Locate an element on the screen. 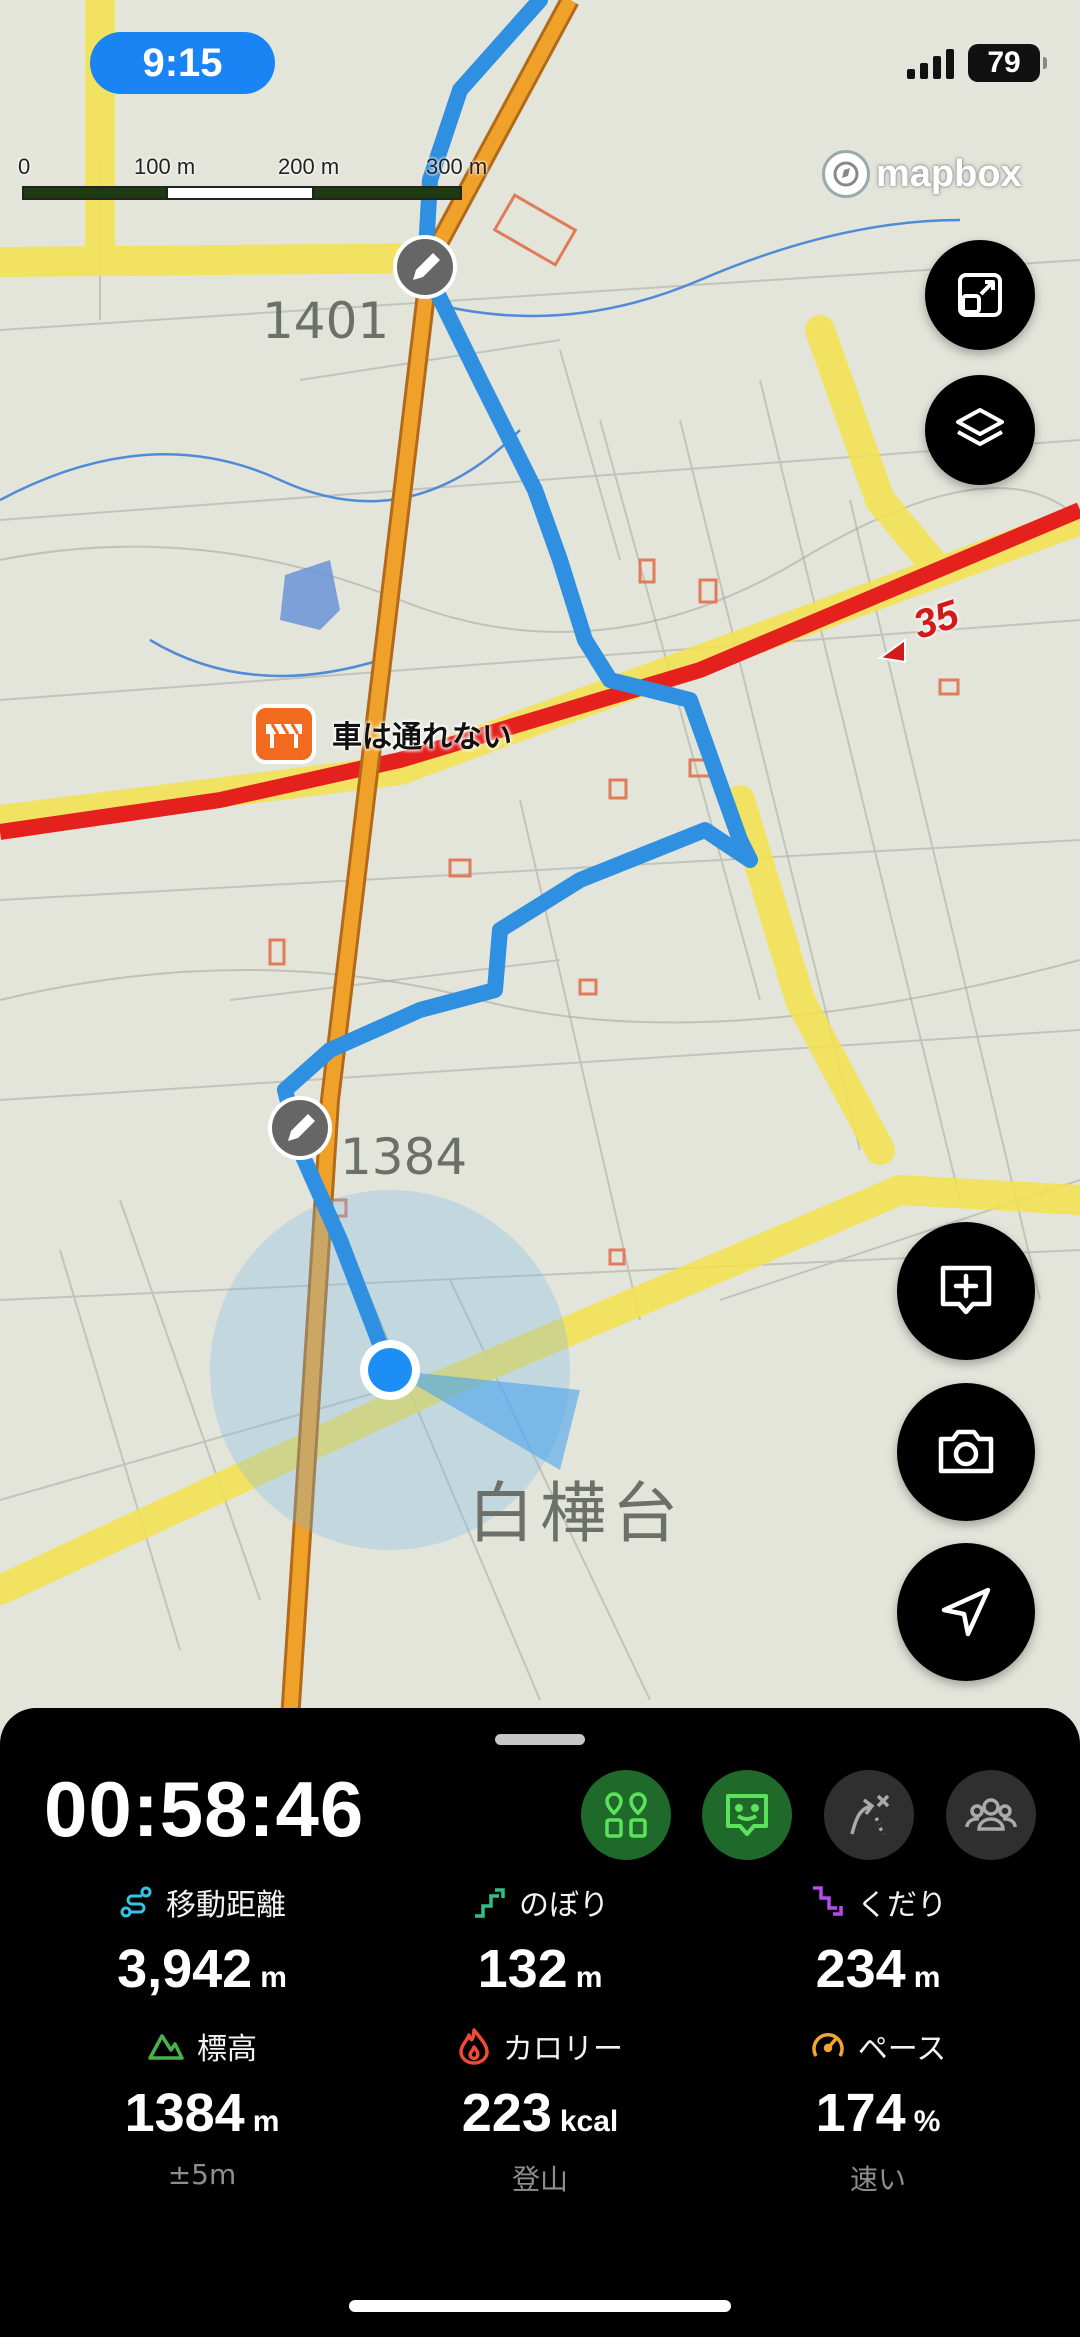 This screenshot has width=1080, height=2337. stat-subtext: 登山 is located at coordinates (539, 2179).